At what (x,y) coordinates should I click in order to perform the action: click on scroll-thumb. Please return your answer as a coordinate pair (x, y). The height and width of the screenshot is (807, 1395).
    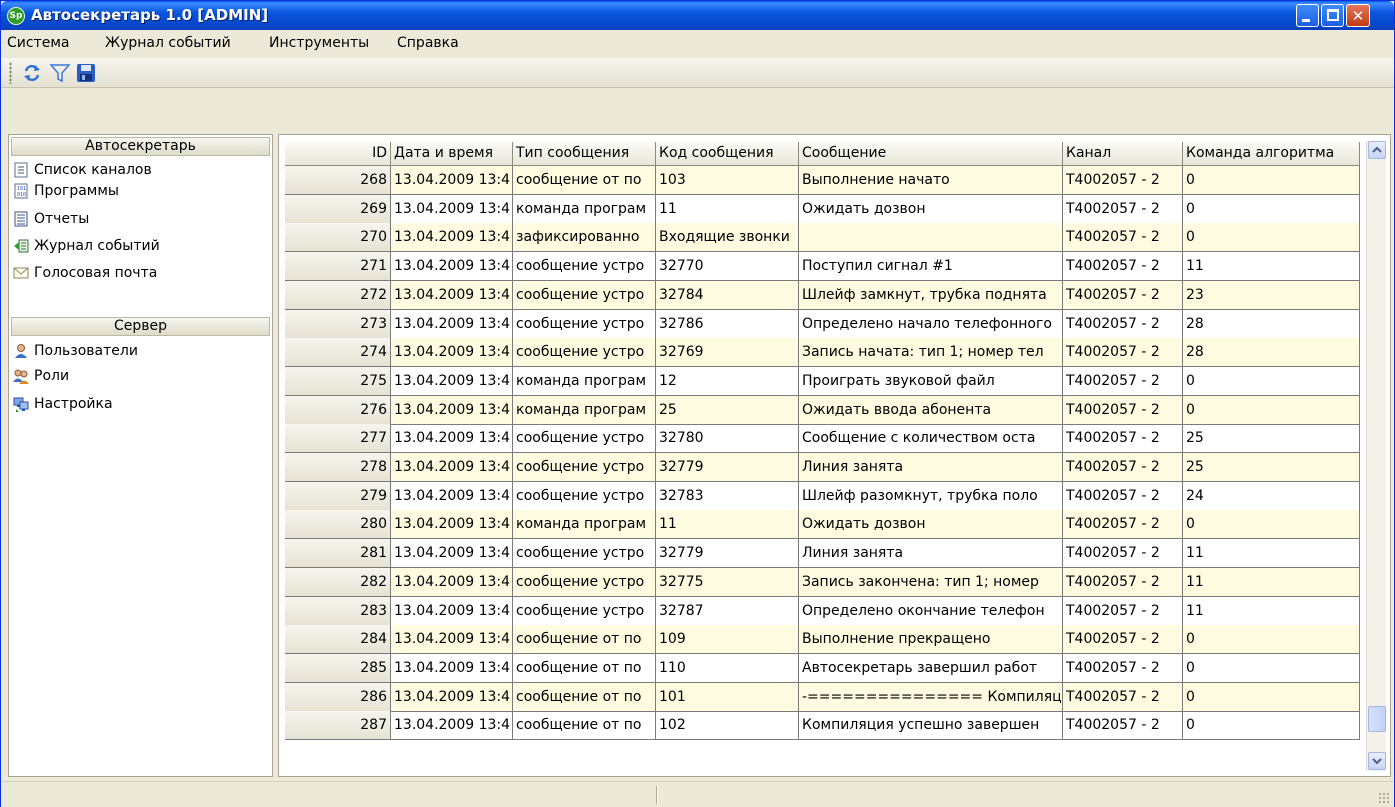
    Looking at the image, I should click on (1377, 719).